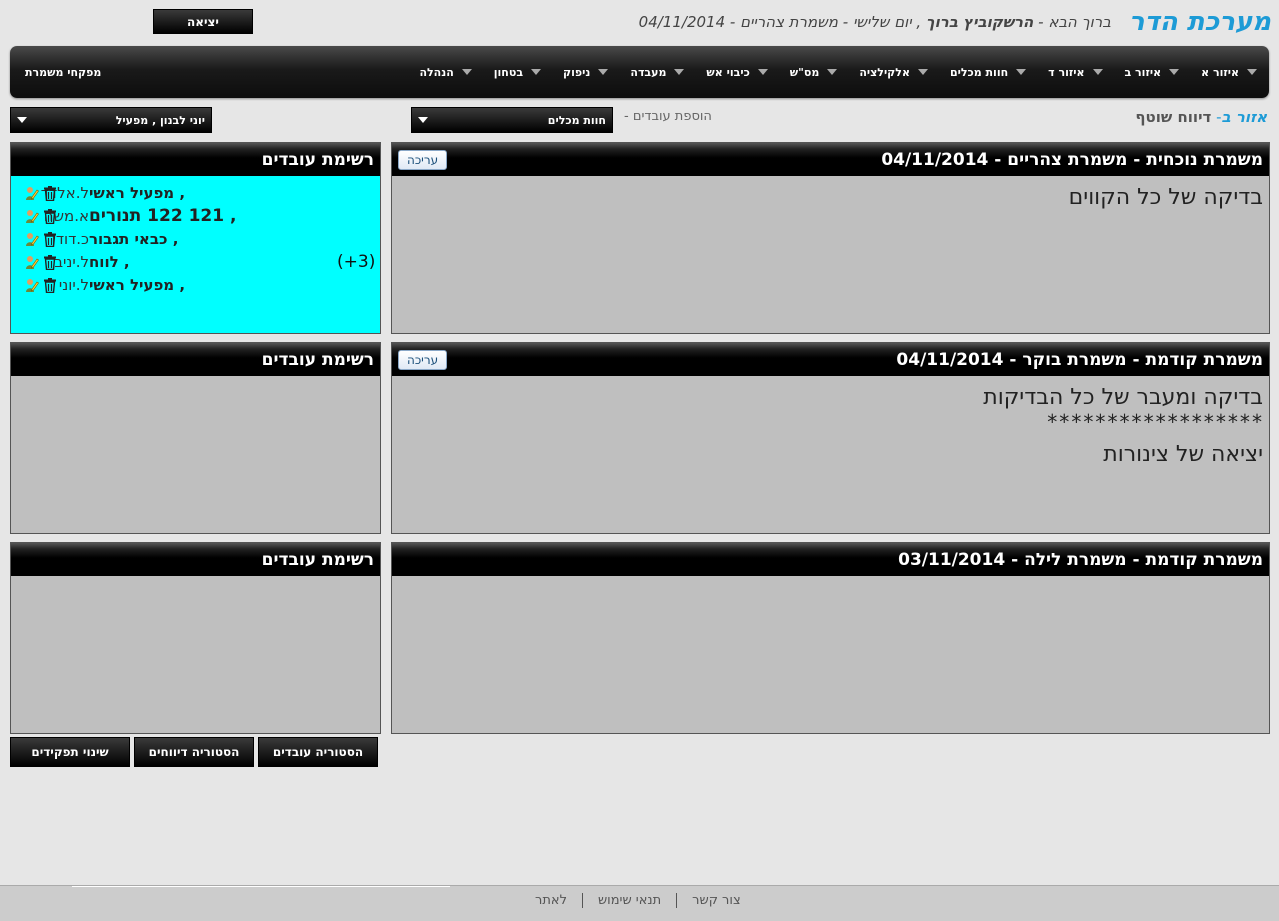 This screenshot has height=921, width=1279. What do you see at coordinates (318, 752) in the screenshot?
I see `history-workers-button: הסטוריה עובדים` at bounding box center [318, 752].